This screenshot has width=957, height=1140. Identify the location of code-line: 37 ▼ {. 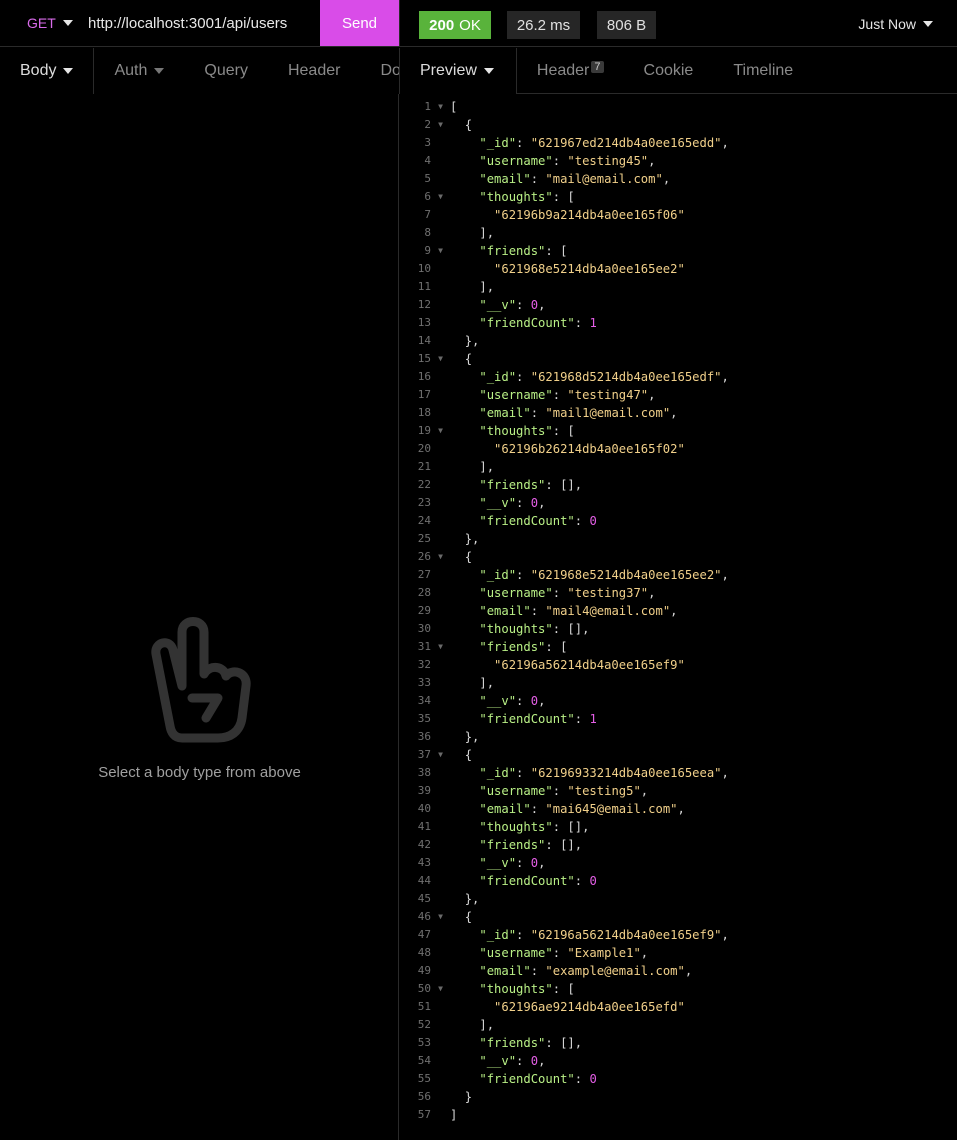
(678, 755).